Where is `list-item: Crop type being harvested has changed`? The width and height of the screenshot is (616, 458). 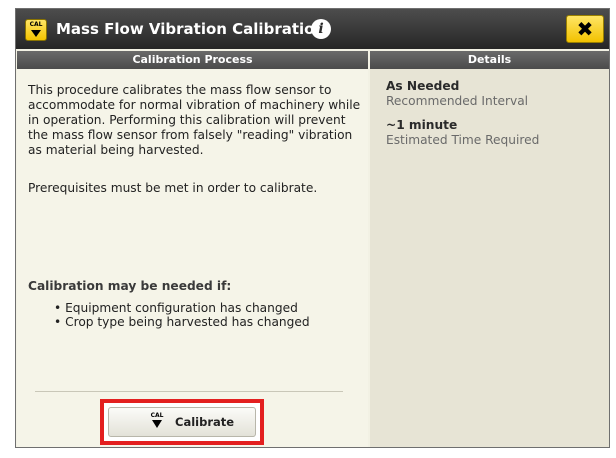 list-item: Crop type being harvested has changed is located at coordinates (182, 322).